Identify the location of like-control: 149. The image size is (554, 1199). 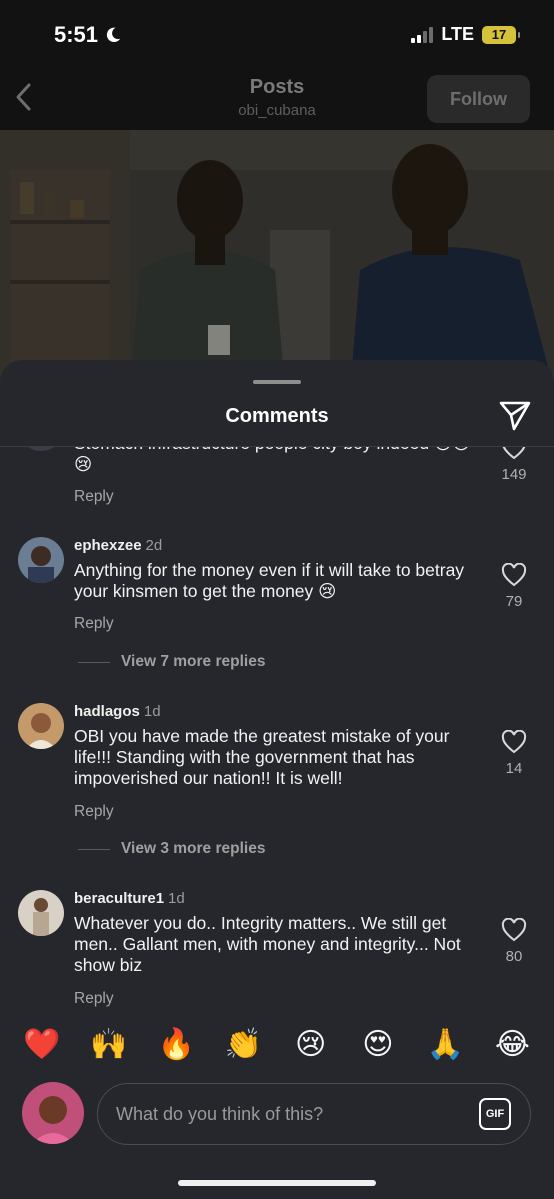
(514, 465).